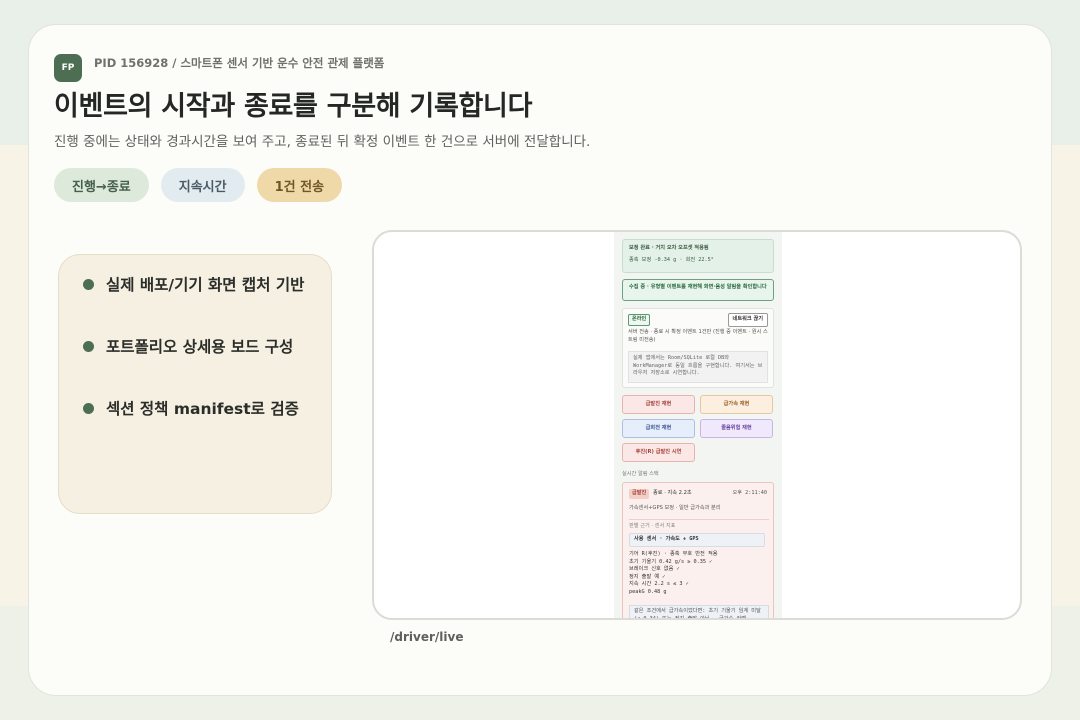 This screenshot has height=720, width=1080. I want to click on criteria-line: 브레이크 신호 없음 ✓, so click(654, 569).